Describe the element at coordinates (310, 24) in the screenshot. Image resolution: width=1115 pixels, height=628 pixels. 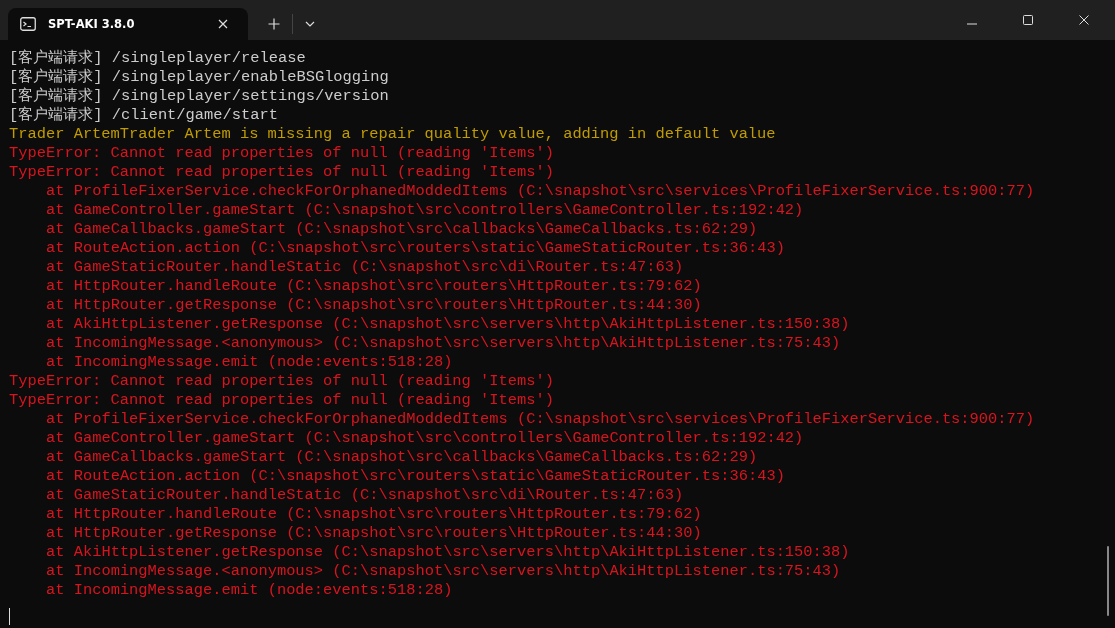
I see `chevron-down-icon` at that location.